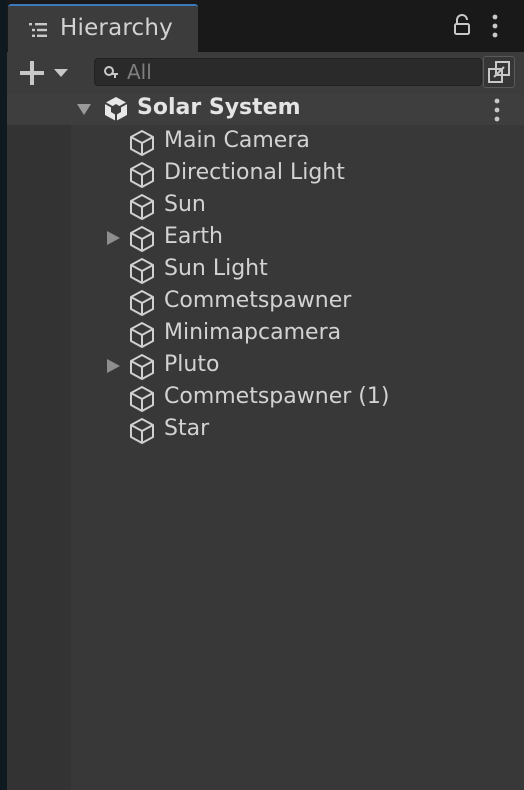  Describe the element at coordinates (237, 140) in the screenshot. I see `hierarchy-item-label: Main Camera` at that location.